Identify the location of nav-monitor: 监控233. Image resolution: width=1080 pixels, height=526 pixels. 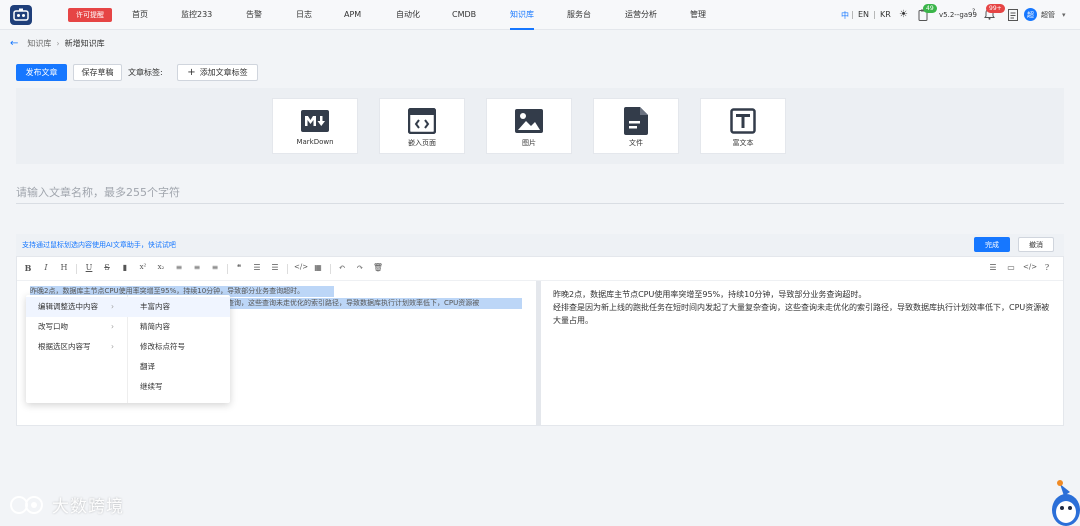
(196, 15).